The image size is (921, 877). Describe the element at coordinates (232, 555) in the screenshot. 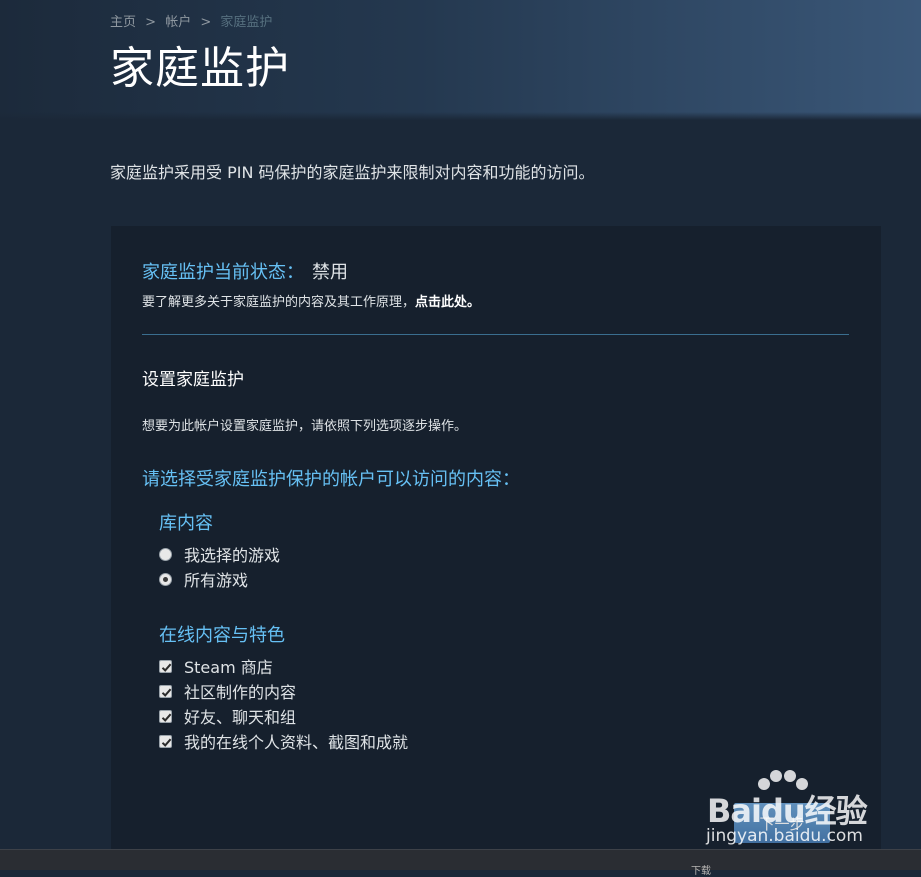

I see `option-label: 我选择的游戏` at that location.